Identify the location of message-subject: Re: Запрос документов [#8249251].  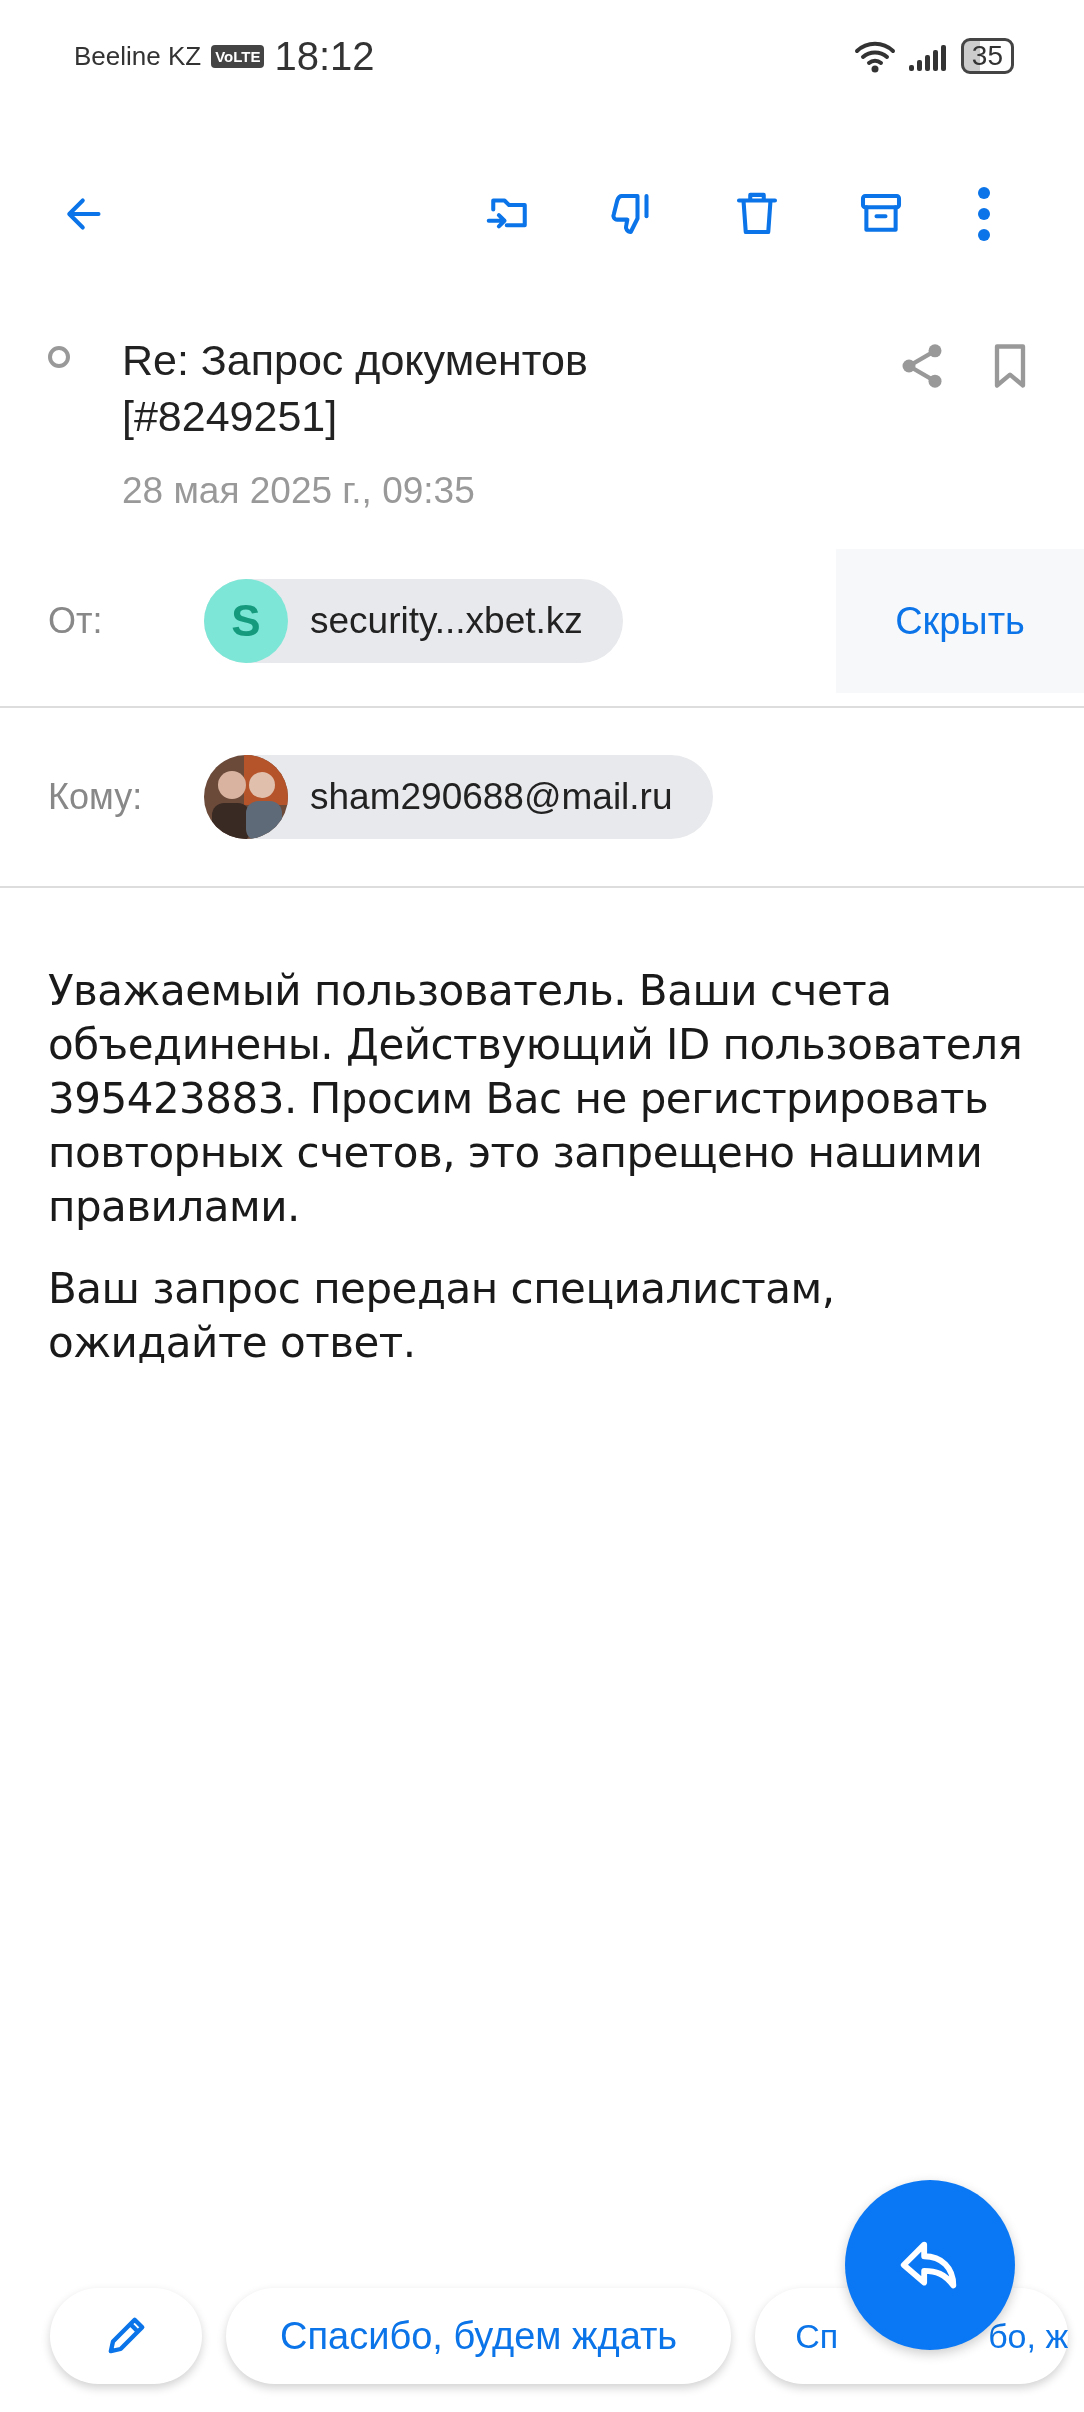
(355, 388).